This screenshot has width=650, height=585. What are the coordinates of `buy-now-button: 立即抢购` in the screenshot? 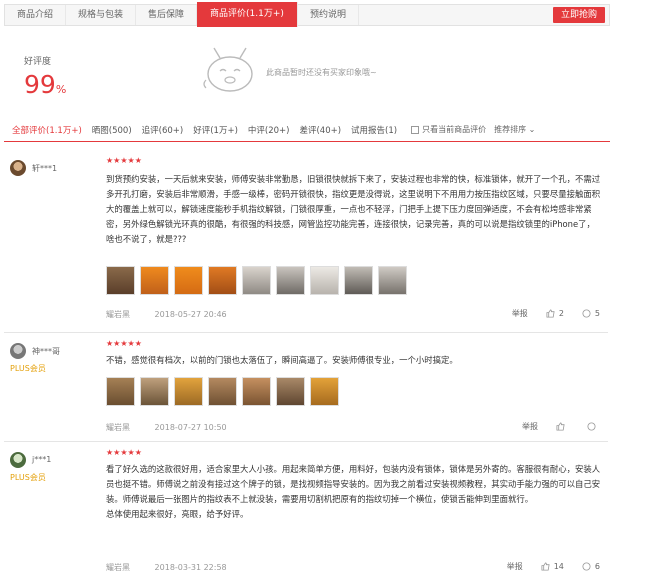 It's located at (578, 15).